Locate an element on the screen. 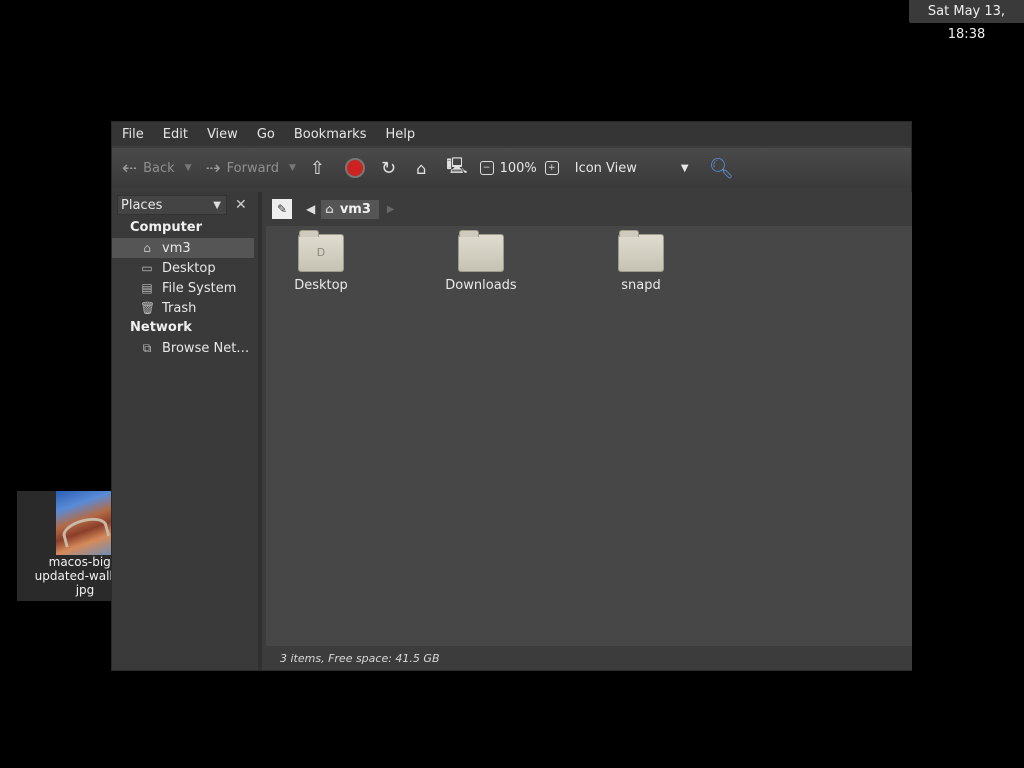 This screenshot has height=768, width=1024. trash-icon: 🗑︎ is located at coordinates (148, 308).